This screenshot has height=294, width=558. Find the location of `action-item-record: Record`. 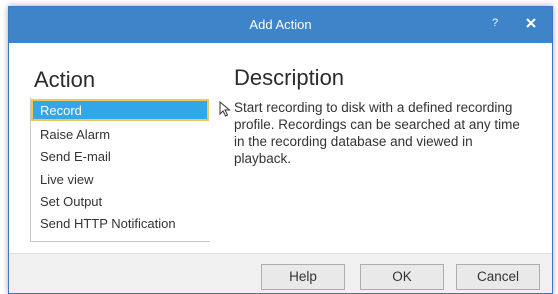

action-item-record: Record is located at coordinates (120, 110).